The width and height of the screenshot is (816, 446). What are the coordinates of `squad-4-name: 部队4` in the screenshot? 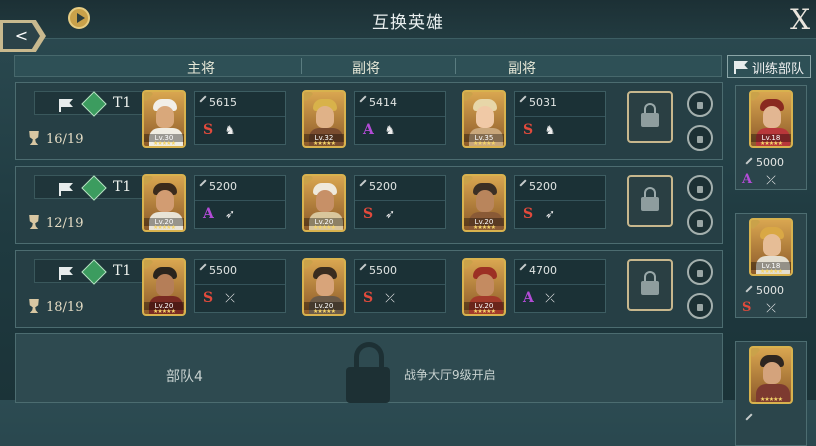 It's located at (184, 377).